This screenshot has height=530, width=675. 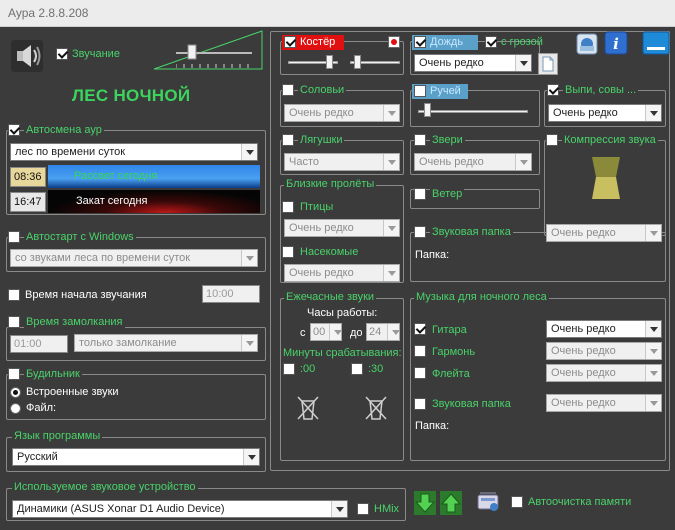 I want to click on animals-combo: Очень редко, so click(x=473, y=162).